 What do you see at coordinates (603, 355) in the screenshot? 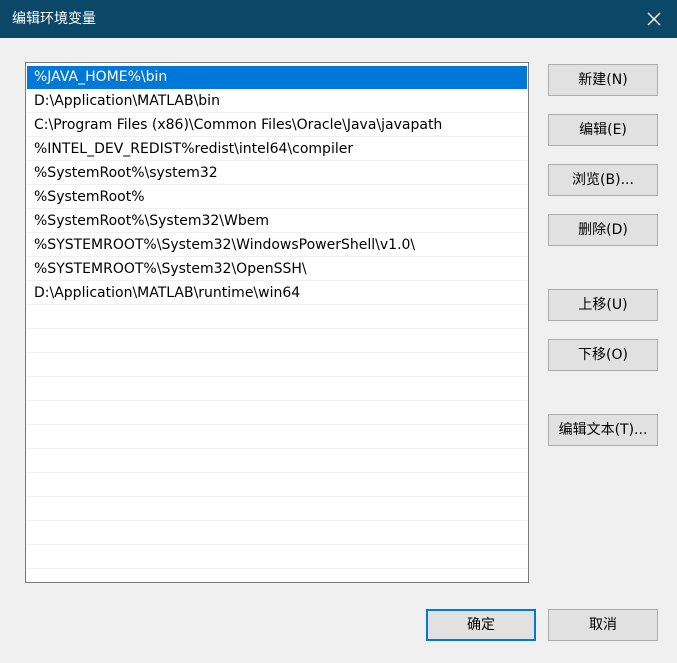
I see `move-down-button: 下移(O)` at bounding box center [603, 355].